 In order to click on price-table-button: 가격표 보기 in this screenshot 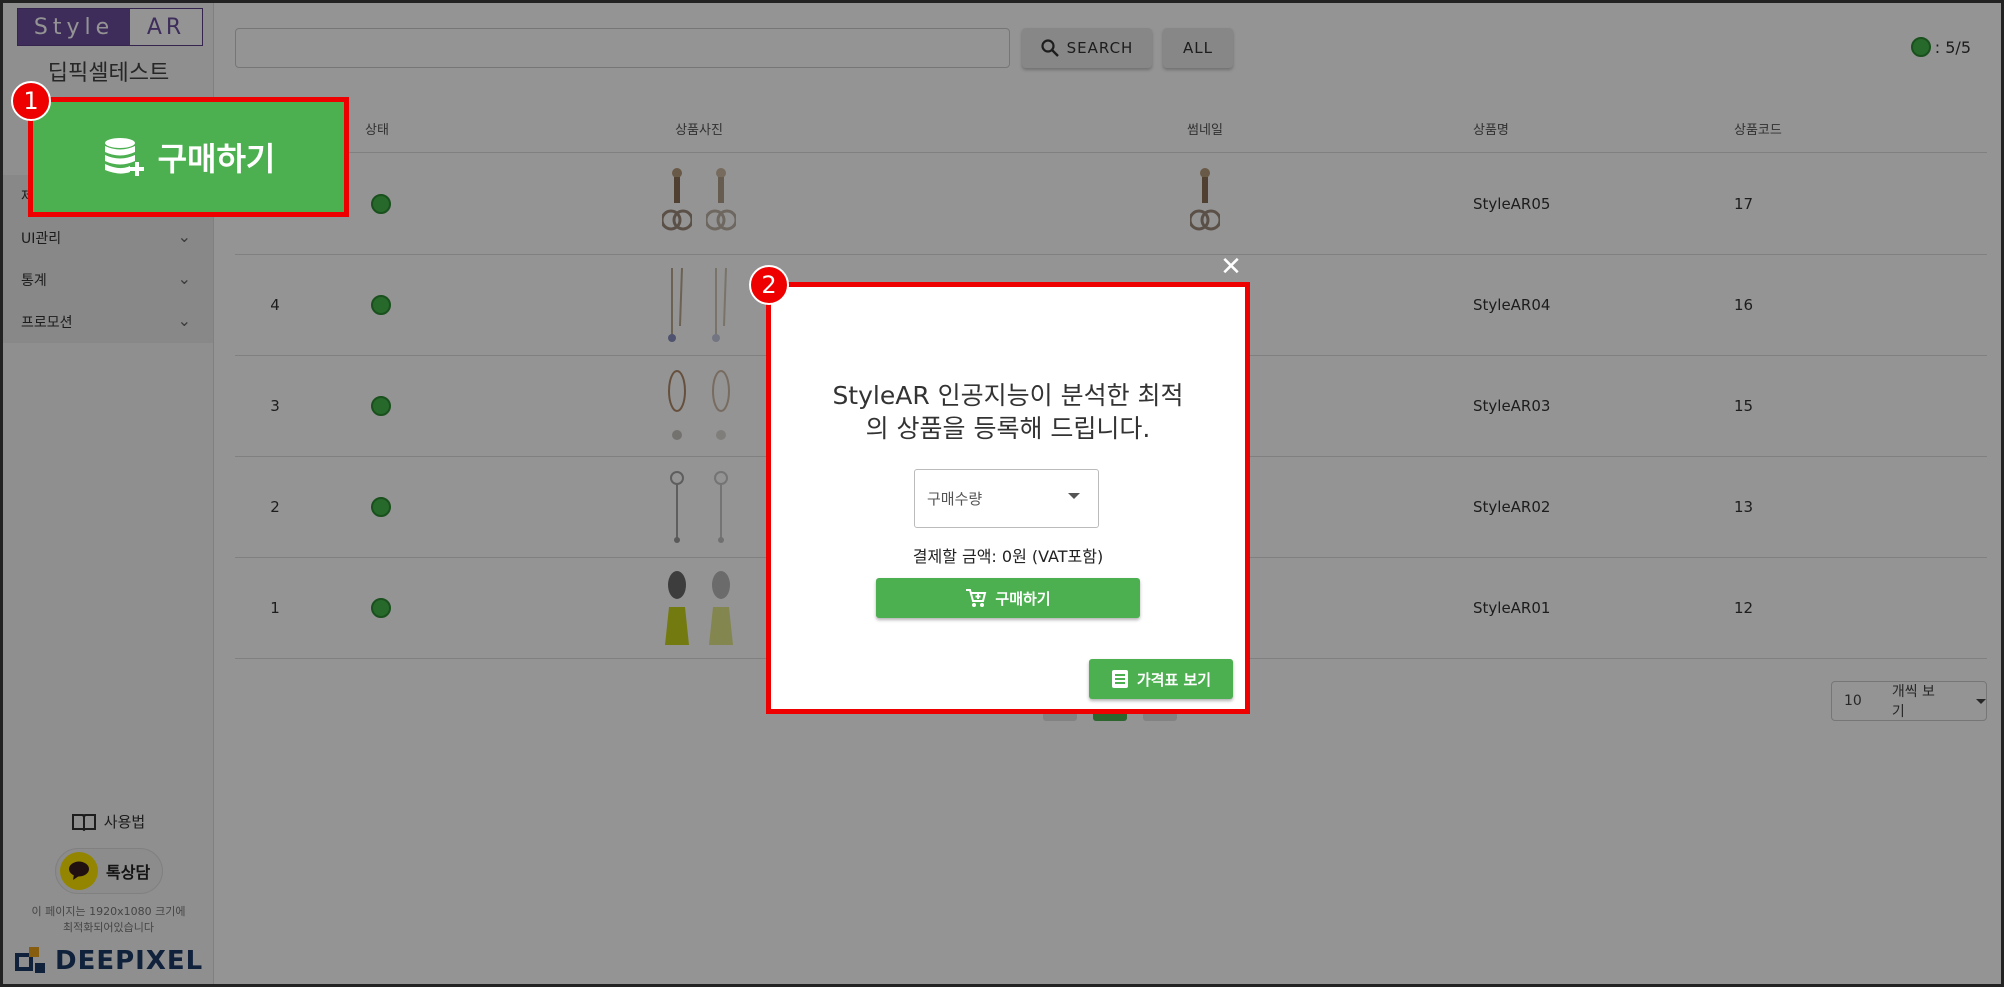, I will do `click(1161, 679)`.